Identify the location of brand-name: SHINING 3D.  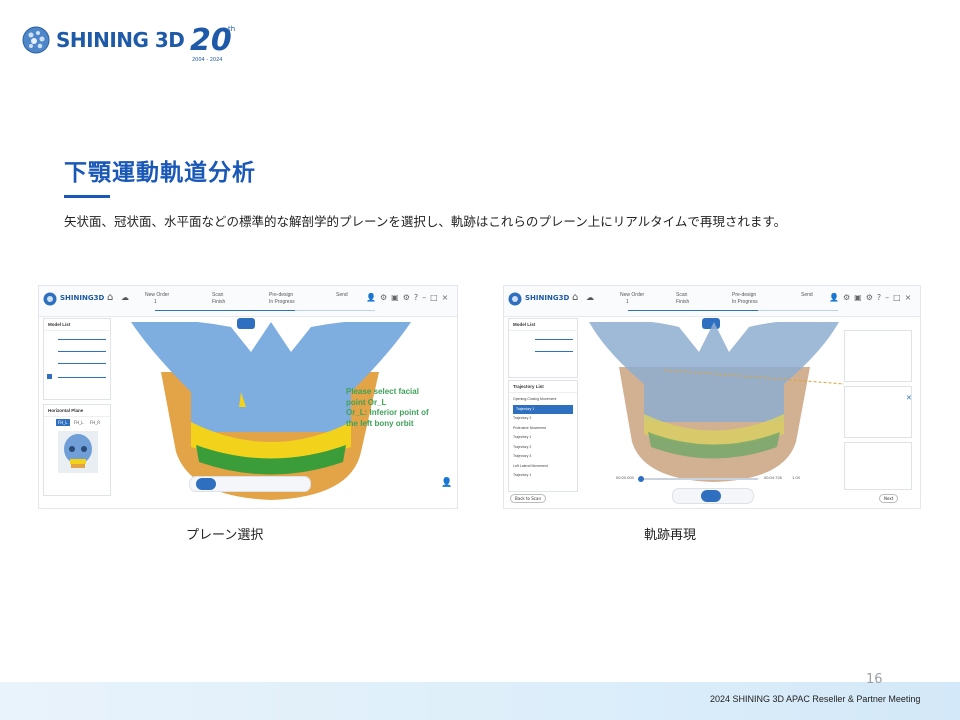
(120, 40).